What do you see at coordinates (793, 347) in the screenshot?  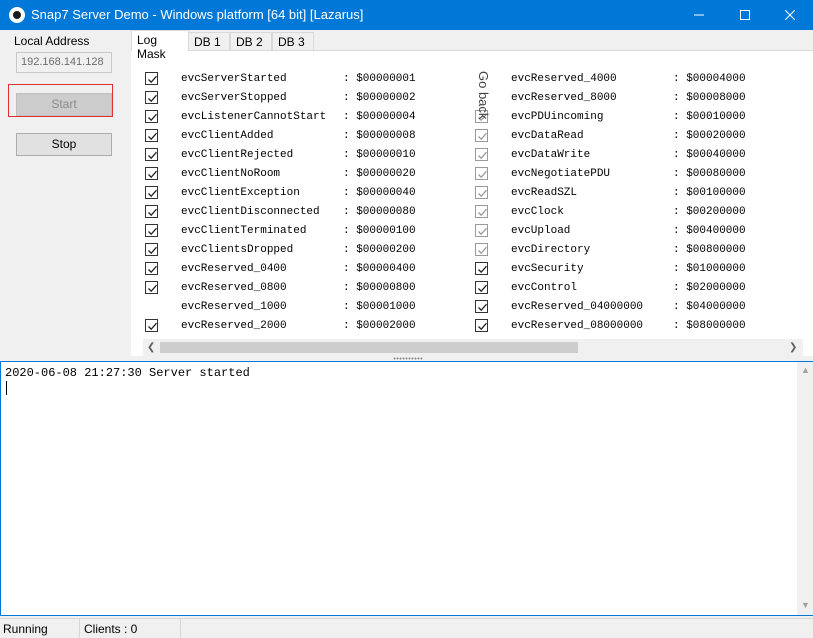 I see `scroll-right-icon: ❯` at bounding box center [793, 347].